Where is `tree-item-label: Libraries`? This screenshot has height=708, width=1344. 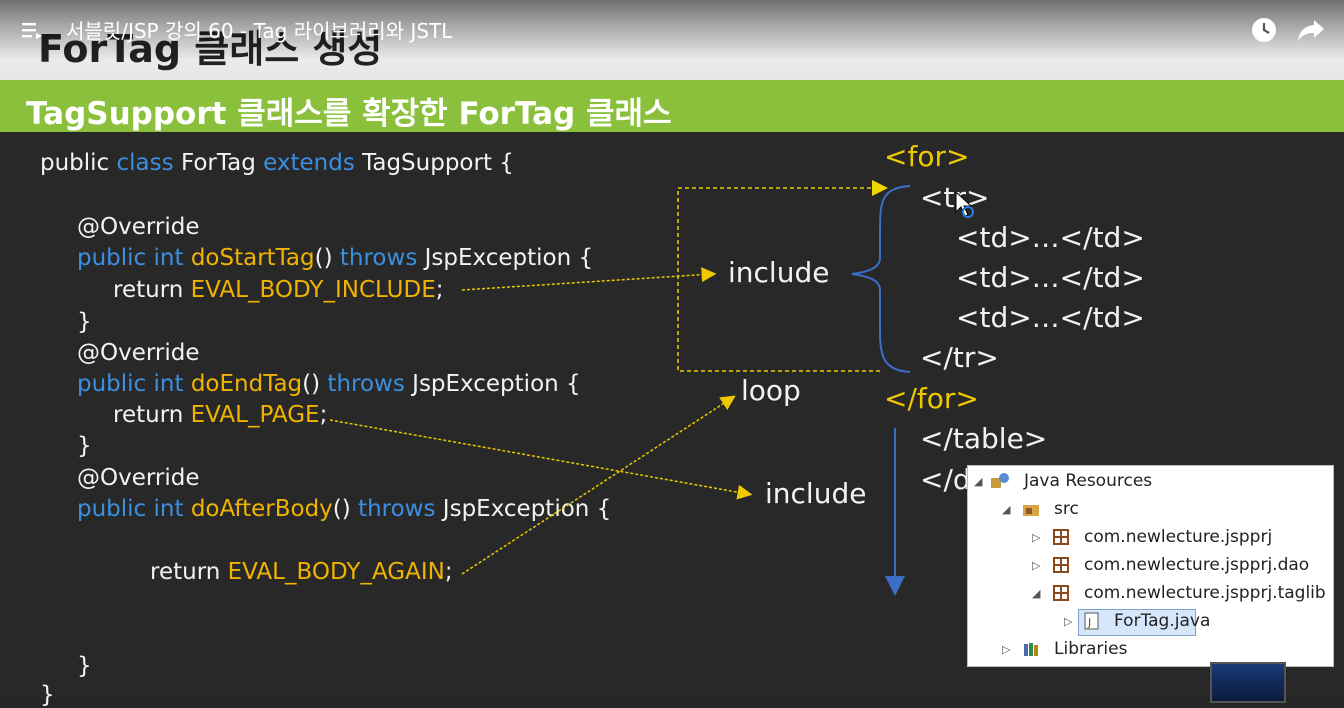
tree-item-label: Libraries is located at coordinates (1091, 649).